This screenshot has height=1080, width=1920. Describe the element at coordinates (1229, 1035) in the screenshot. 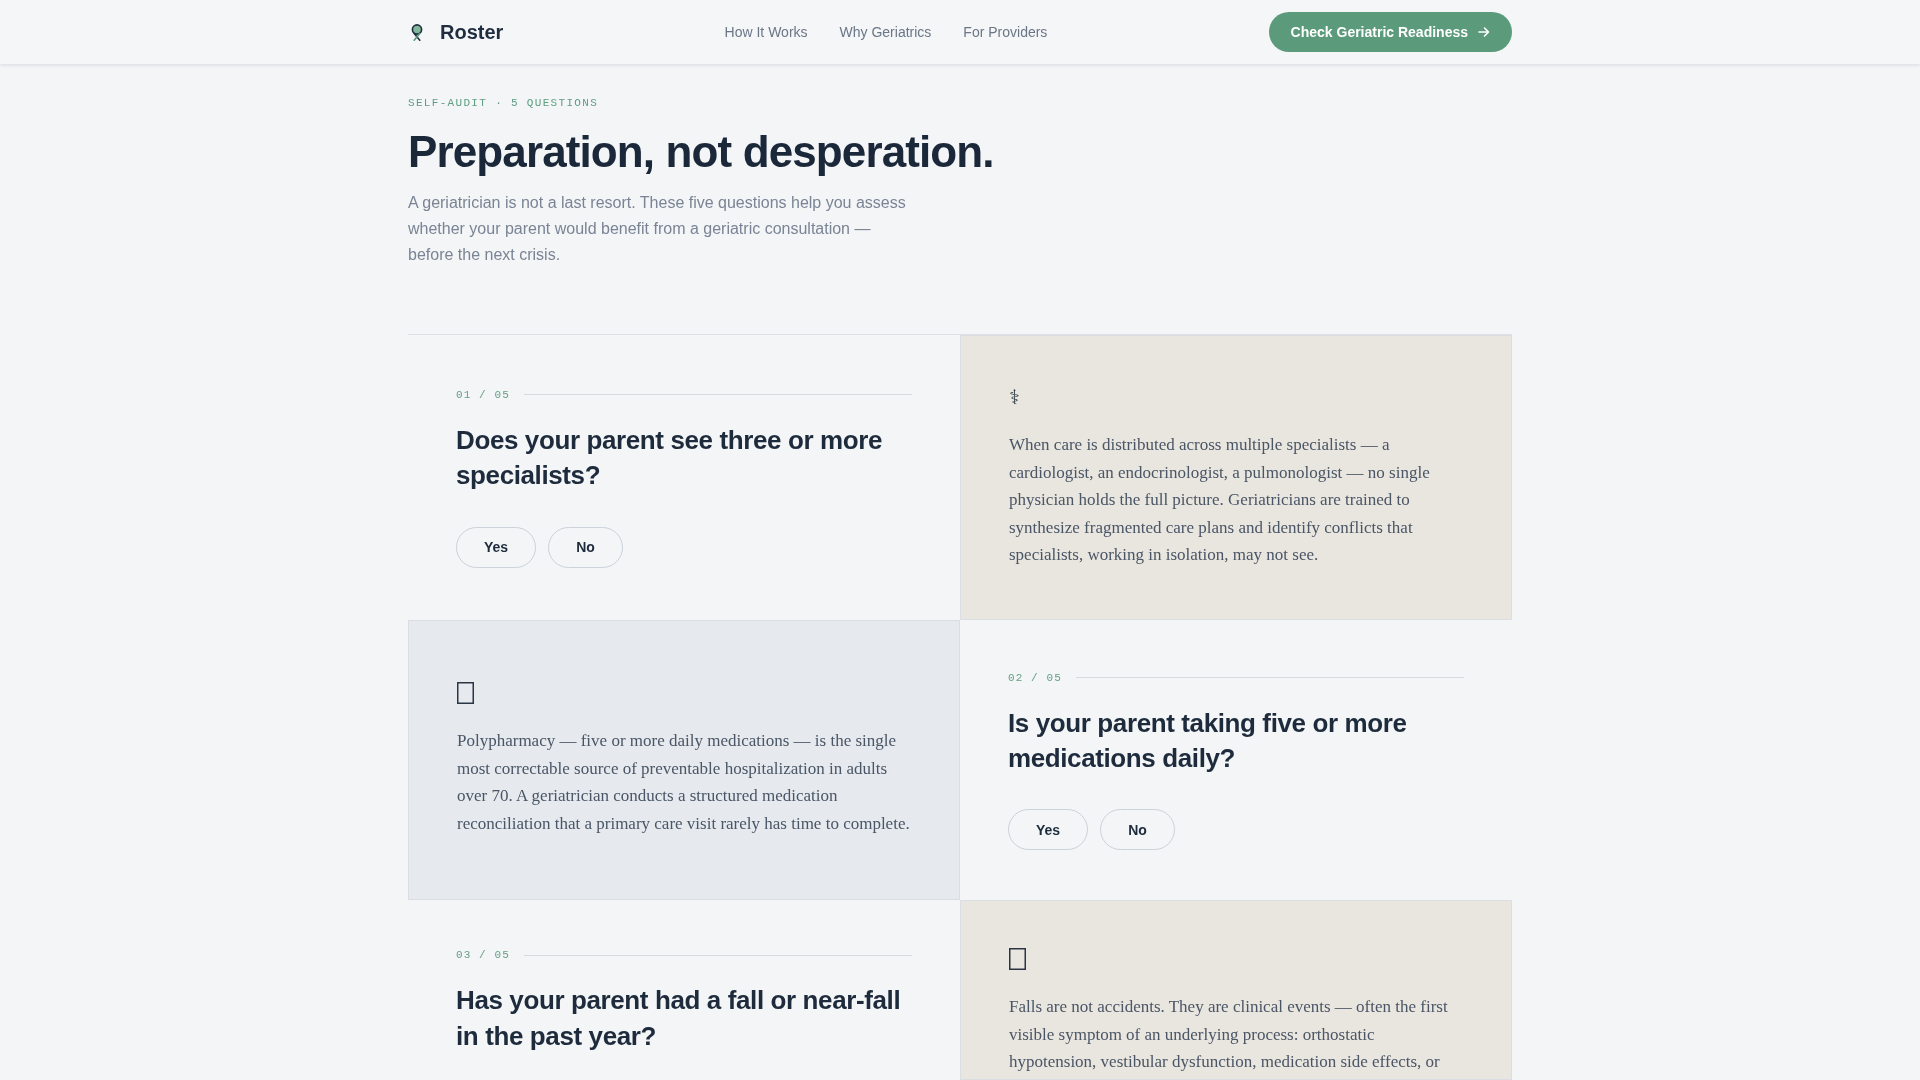

I see `insight-text: Falls are not accidents. They are clinical events — often the first visible symptom of an underlying process: orthostatic hypotension, vestibular dysfunction, medication side effects, or` at that location.